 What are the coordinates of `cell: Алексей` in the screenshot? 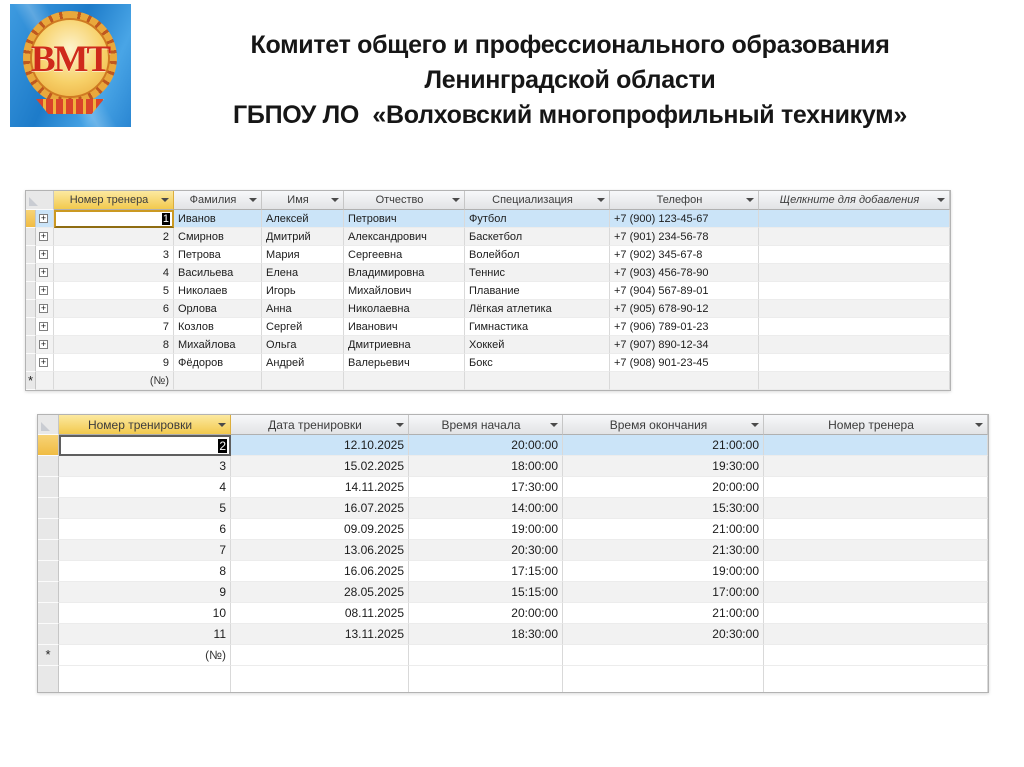 It's located at (303, 219).